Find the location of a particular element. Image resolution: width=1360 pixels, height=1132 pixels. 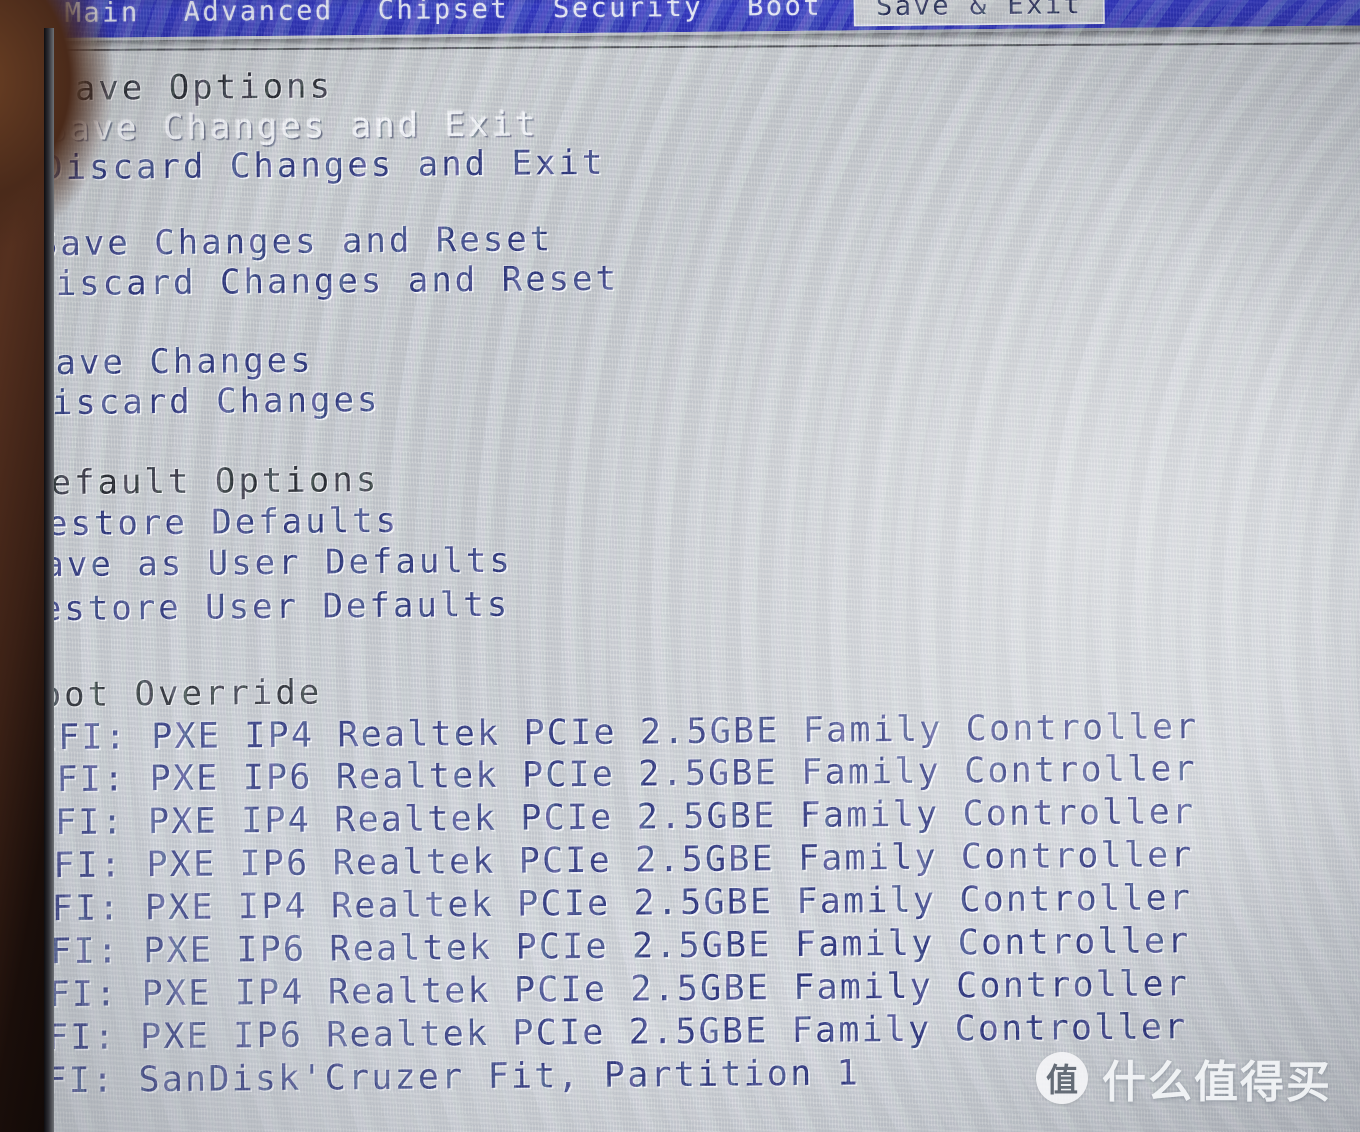

watermark: 值 什么值得买 is located at coordinates (1184, 1078).